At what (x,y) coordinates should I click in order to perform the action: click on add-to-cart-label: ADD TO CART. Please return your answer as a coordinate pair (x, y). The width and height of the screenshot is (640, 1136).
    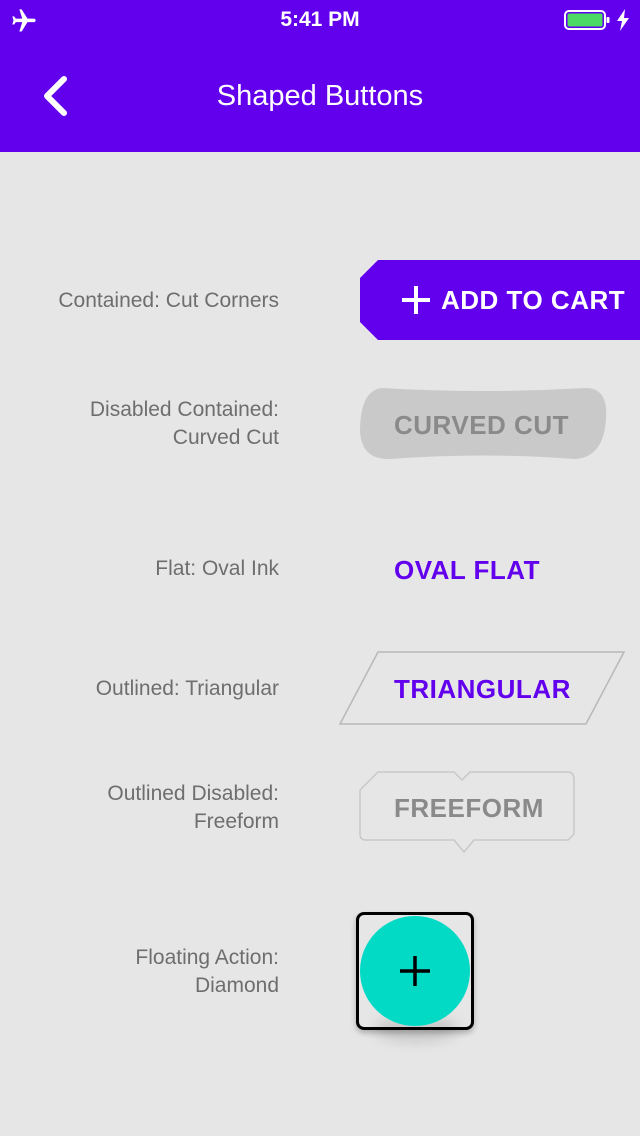
    Looking at the image, I should click on (533, 300).